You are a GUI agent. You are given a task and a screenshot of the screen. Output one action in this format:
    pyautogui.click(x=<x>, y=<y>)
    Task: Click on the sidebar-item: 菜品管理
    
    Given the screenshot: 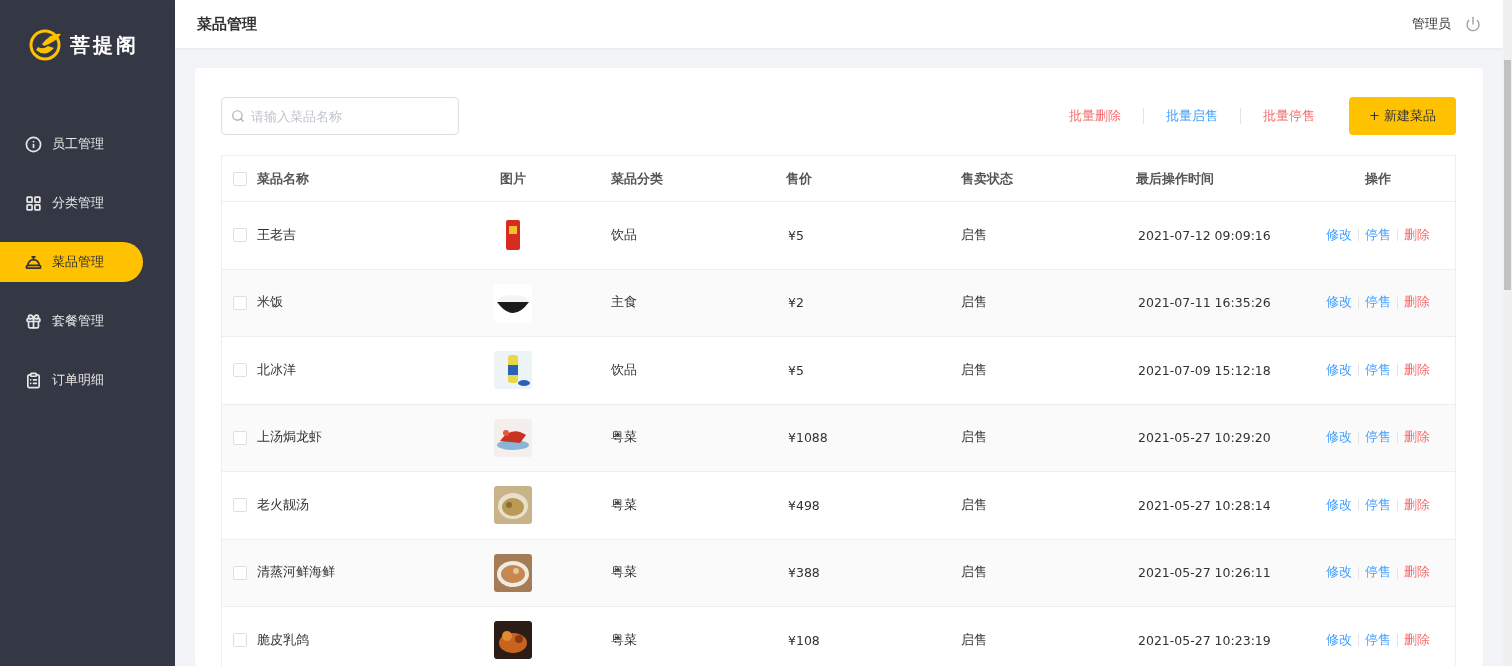 What is the action you would take?
    pyautogui.click(x=71, y=262)
    